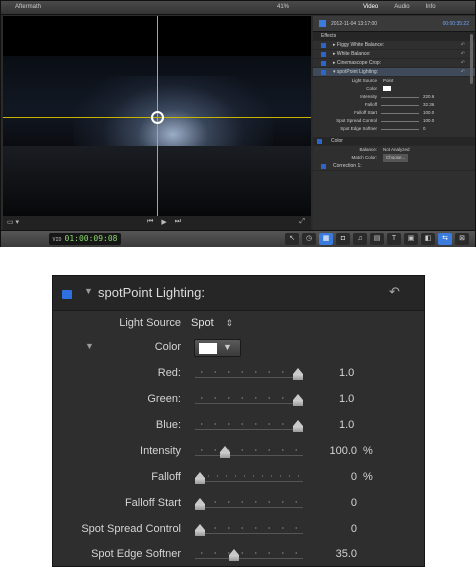  What do you see at coordinates (302, 222) in the screenshot?
I see `fullscreen-icon: ⤢` at bounding box center [302, 222].